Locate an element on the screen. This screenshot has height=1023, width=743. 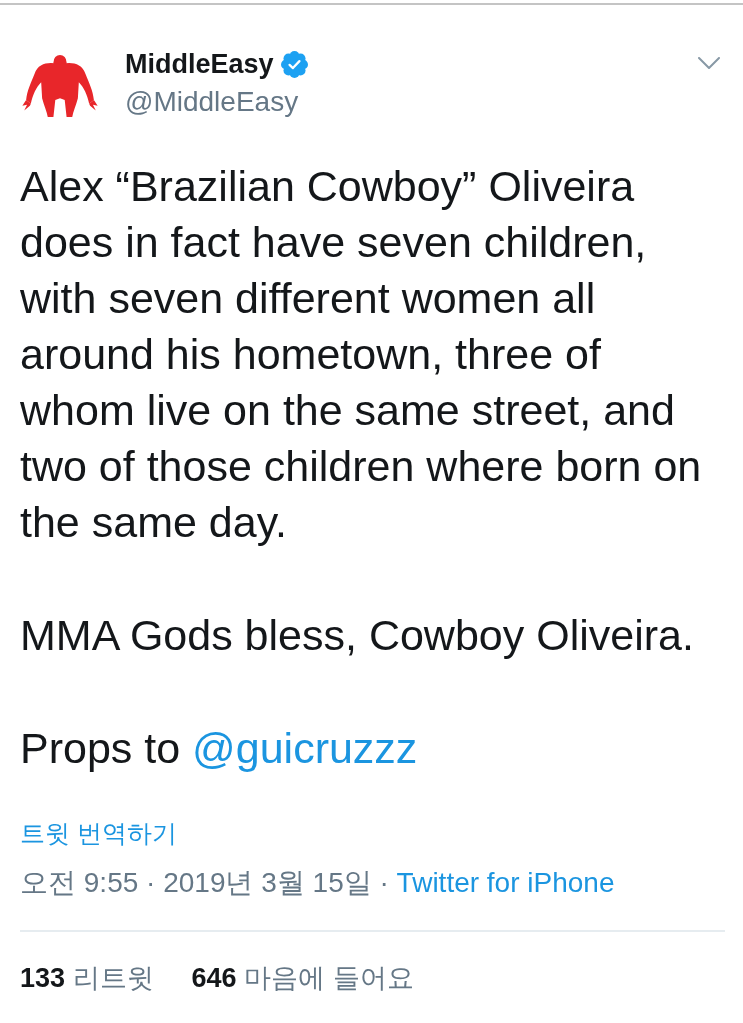
mention-link: @guicruzzz is located at coordinates (305, 748).